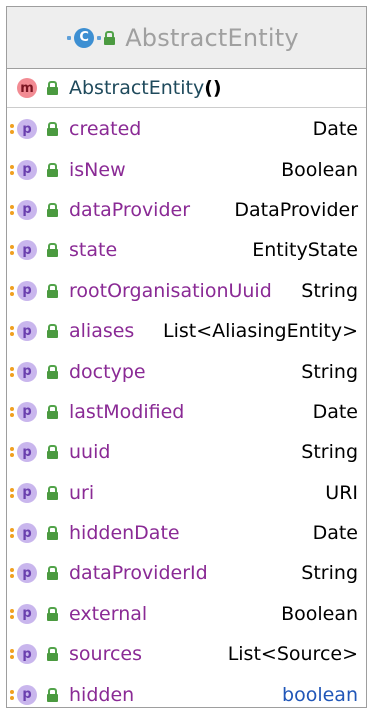  Describe the element at coordinates (170, 290) in the screenshot. I see `property-name: rootOrganisationUuid` at that location.